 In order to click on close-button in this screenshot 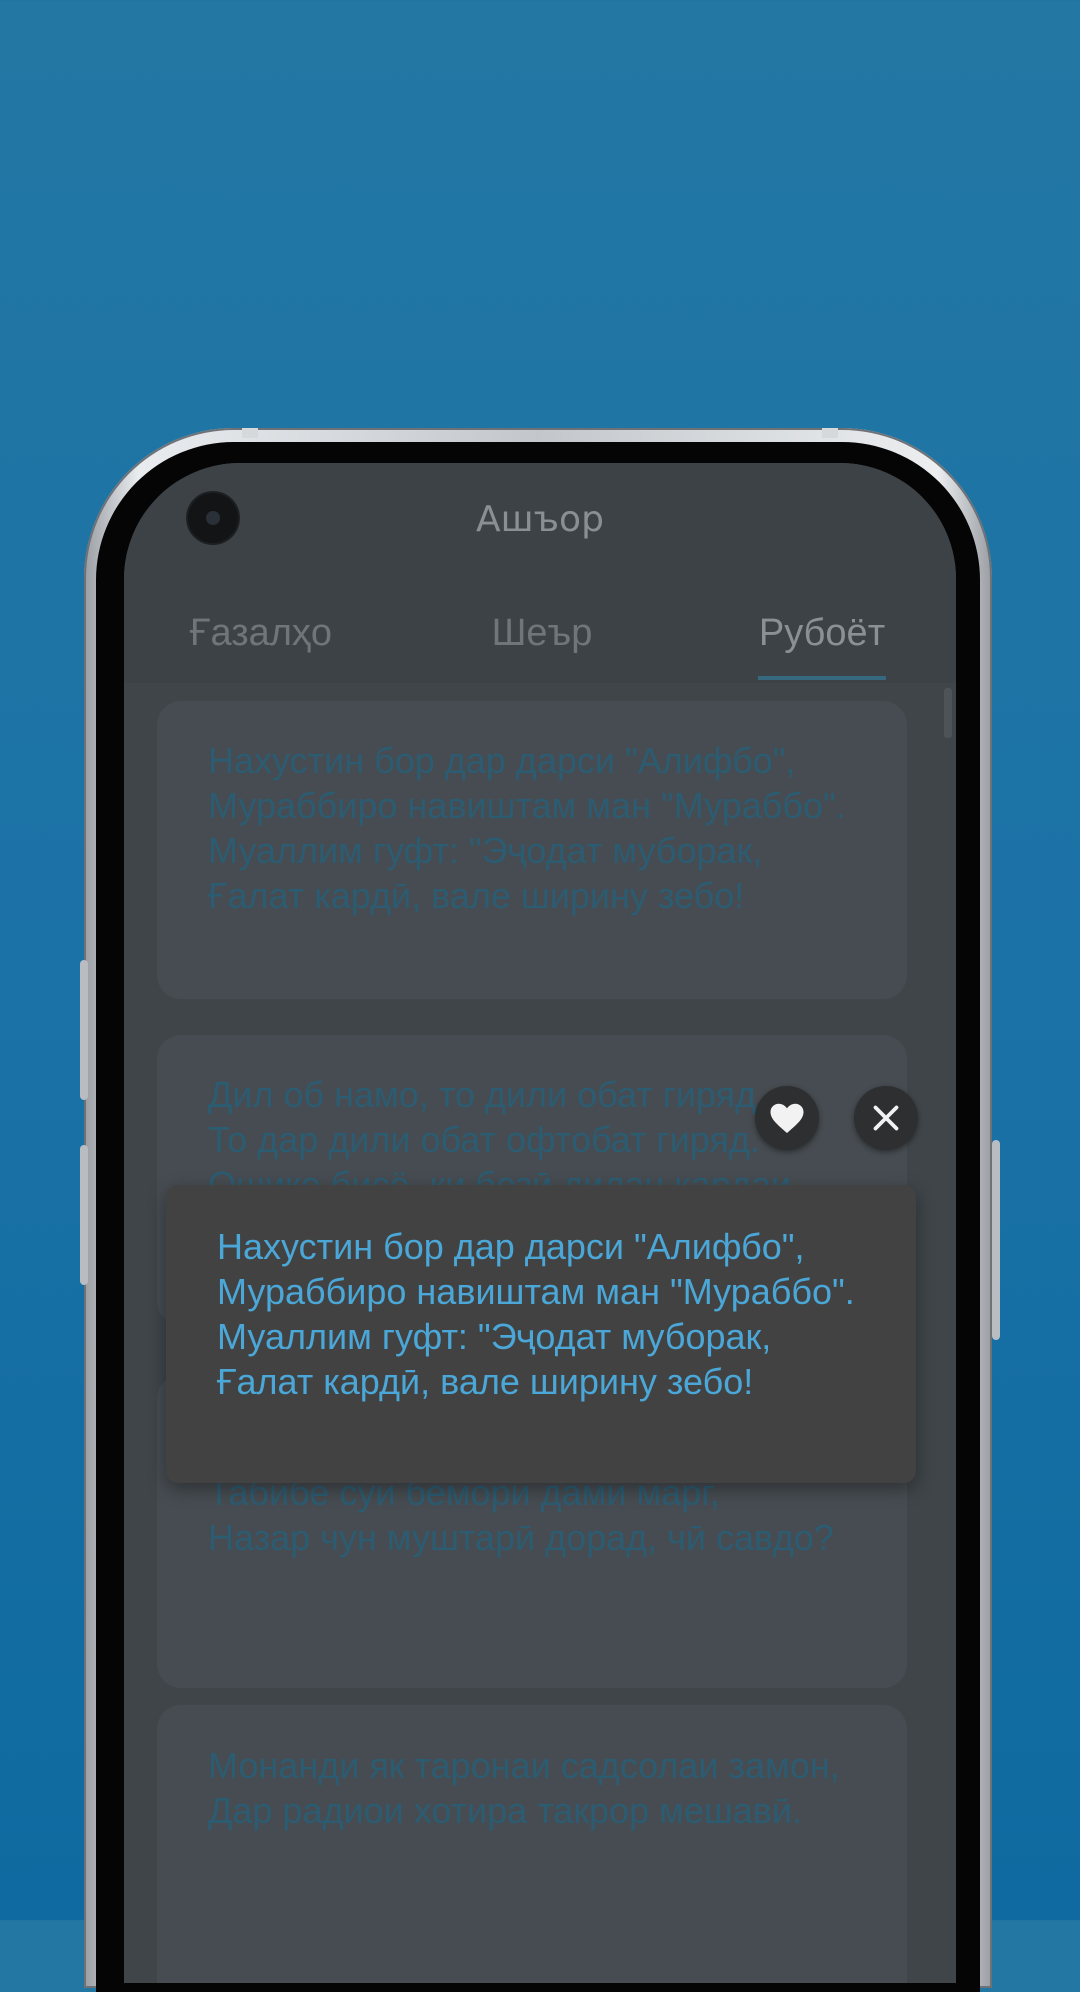, I will do `click(886, 1118)`.